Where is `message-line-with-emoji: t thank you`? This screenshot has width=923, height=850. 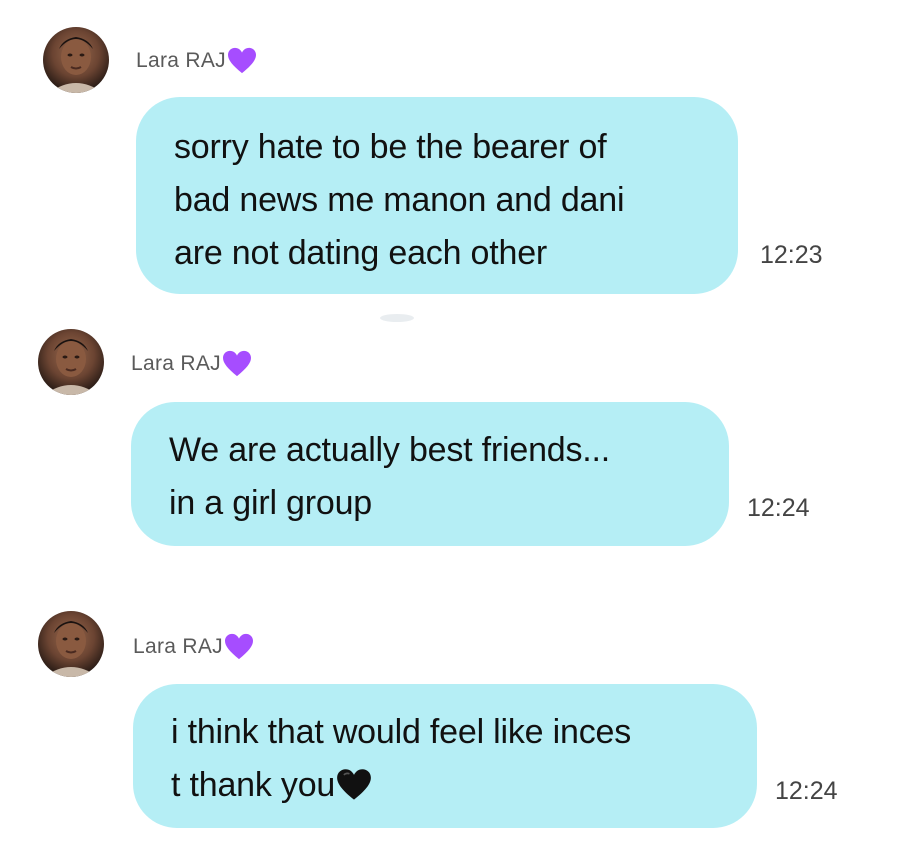
message-line-with-emoji: t thank you is located at coordinates (464, 785).